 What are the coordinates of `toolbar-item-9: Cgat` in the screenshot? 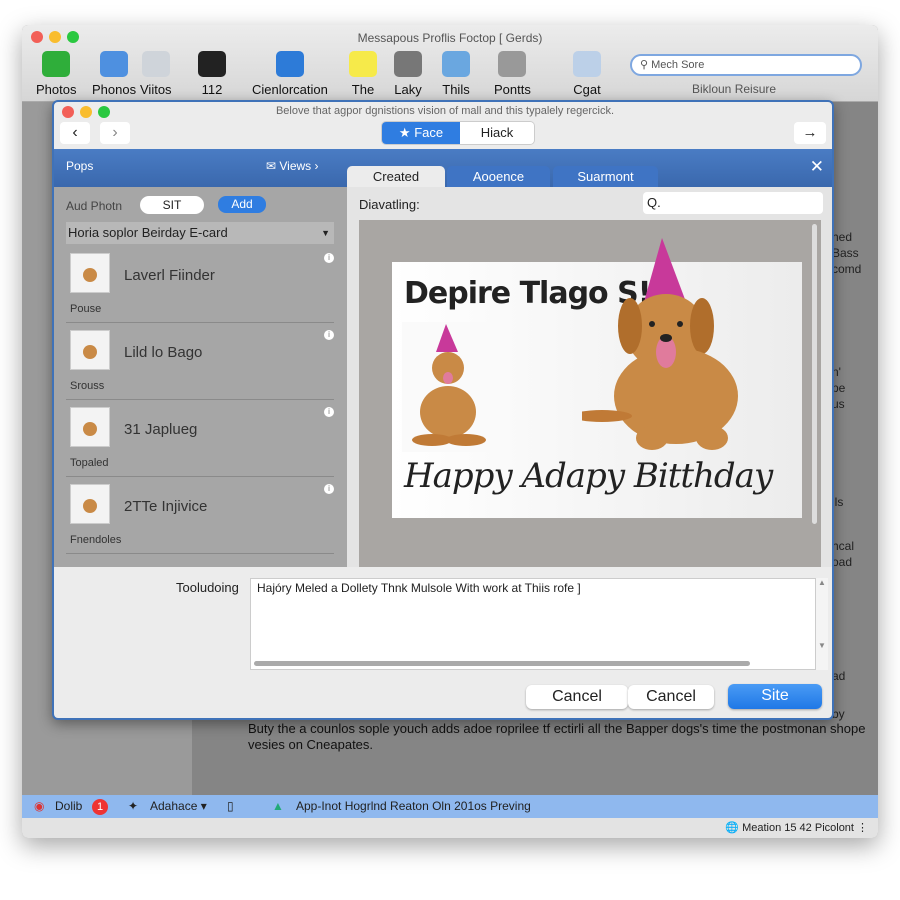 It's located at (587, 74).